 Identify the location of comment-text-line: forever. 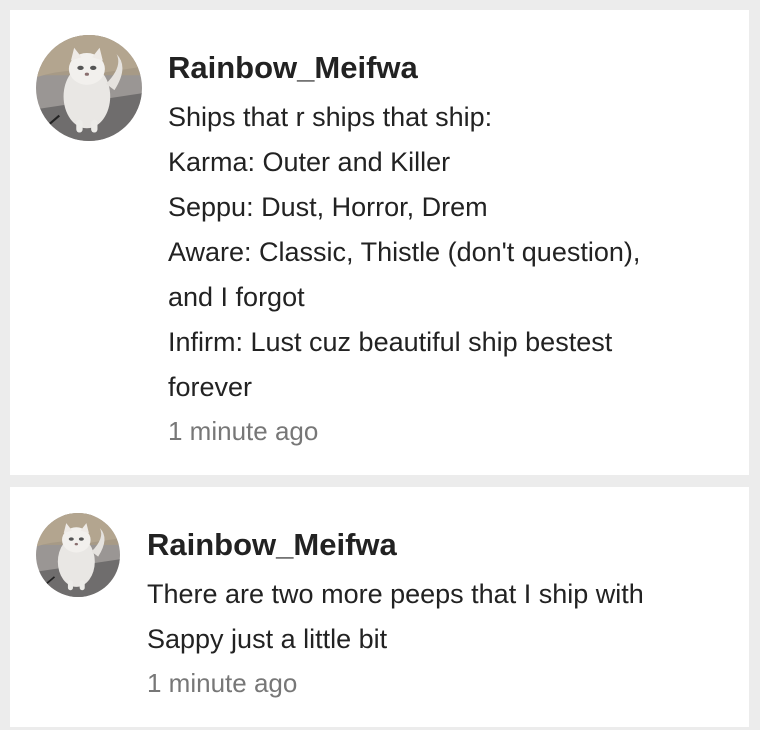
(210, 387).